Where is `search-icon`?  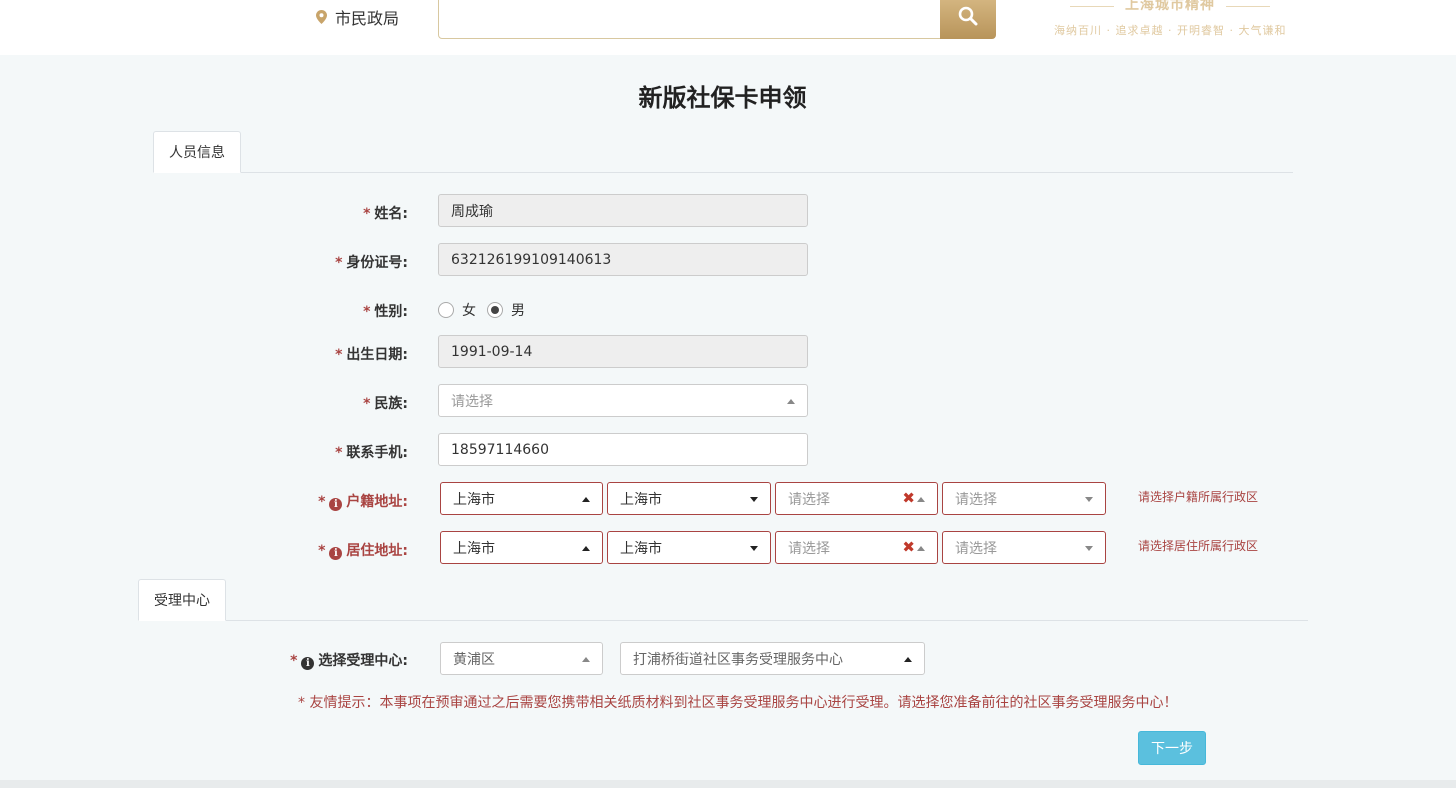 search-icon is located at coordinates (968, 18).